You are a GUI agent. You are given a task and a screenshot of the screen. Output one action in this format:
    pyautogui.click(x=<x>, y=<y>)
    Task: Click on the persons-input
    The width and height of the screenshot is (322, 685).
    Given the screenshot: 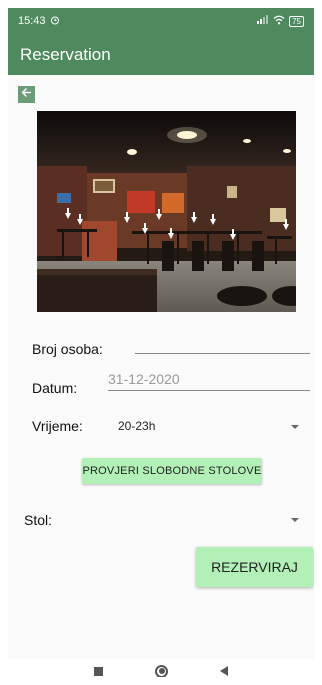 What is the action you would take?
    pyautogui.click(x=222, y=344)
    